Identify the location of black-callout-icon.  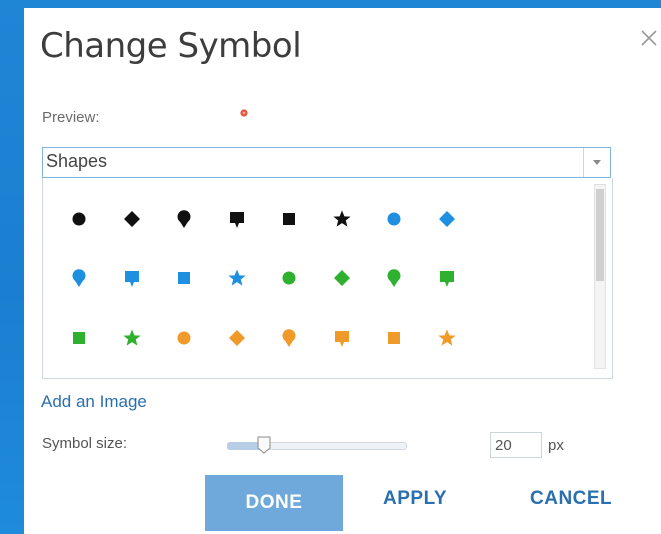
(237, 219).